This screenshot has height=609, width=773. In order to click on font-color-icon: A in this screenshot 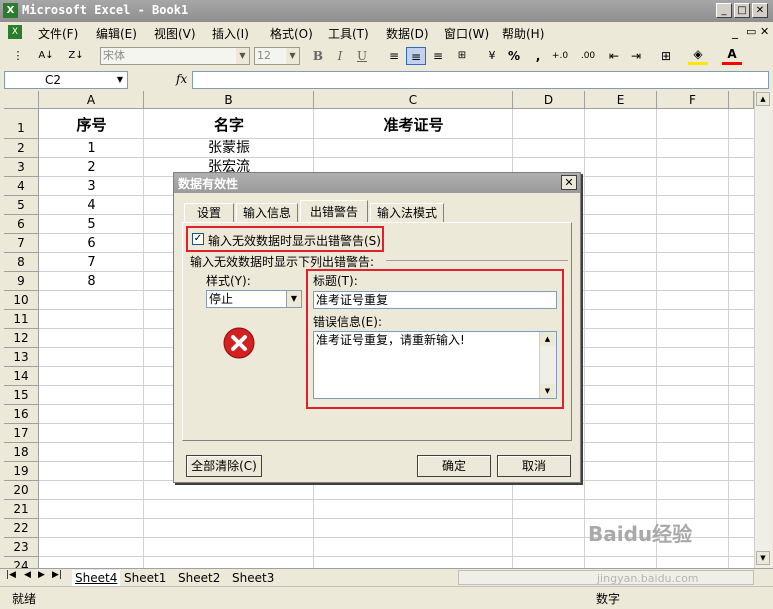, I will do `click(732, 56)`.